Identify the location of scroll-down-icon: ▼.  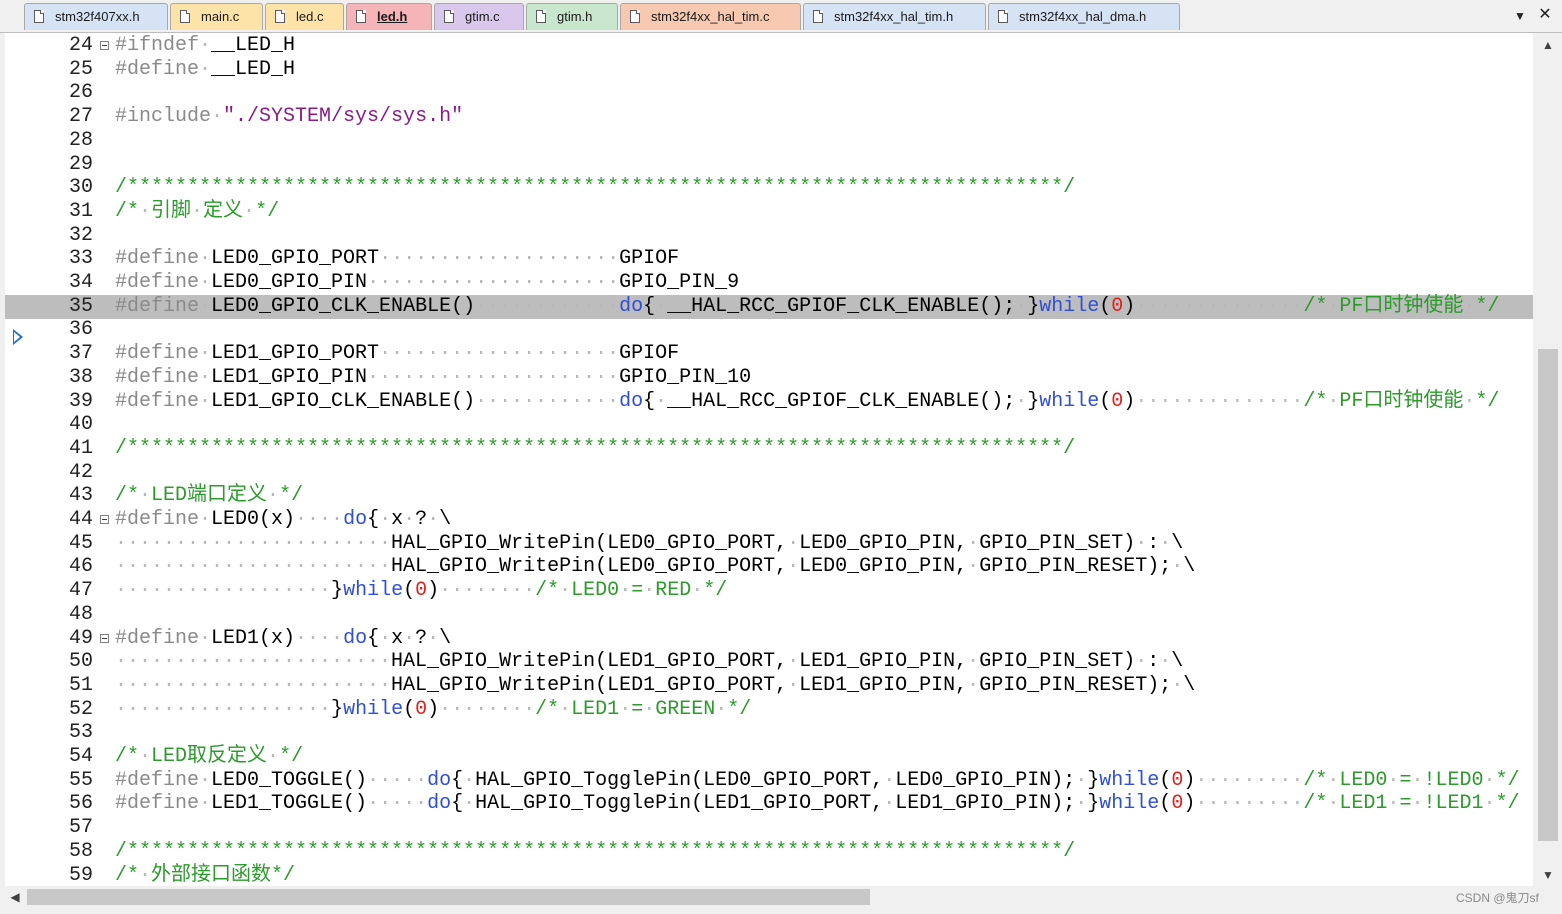
(1548, 875).